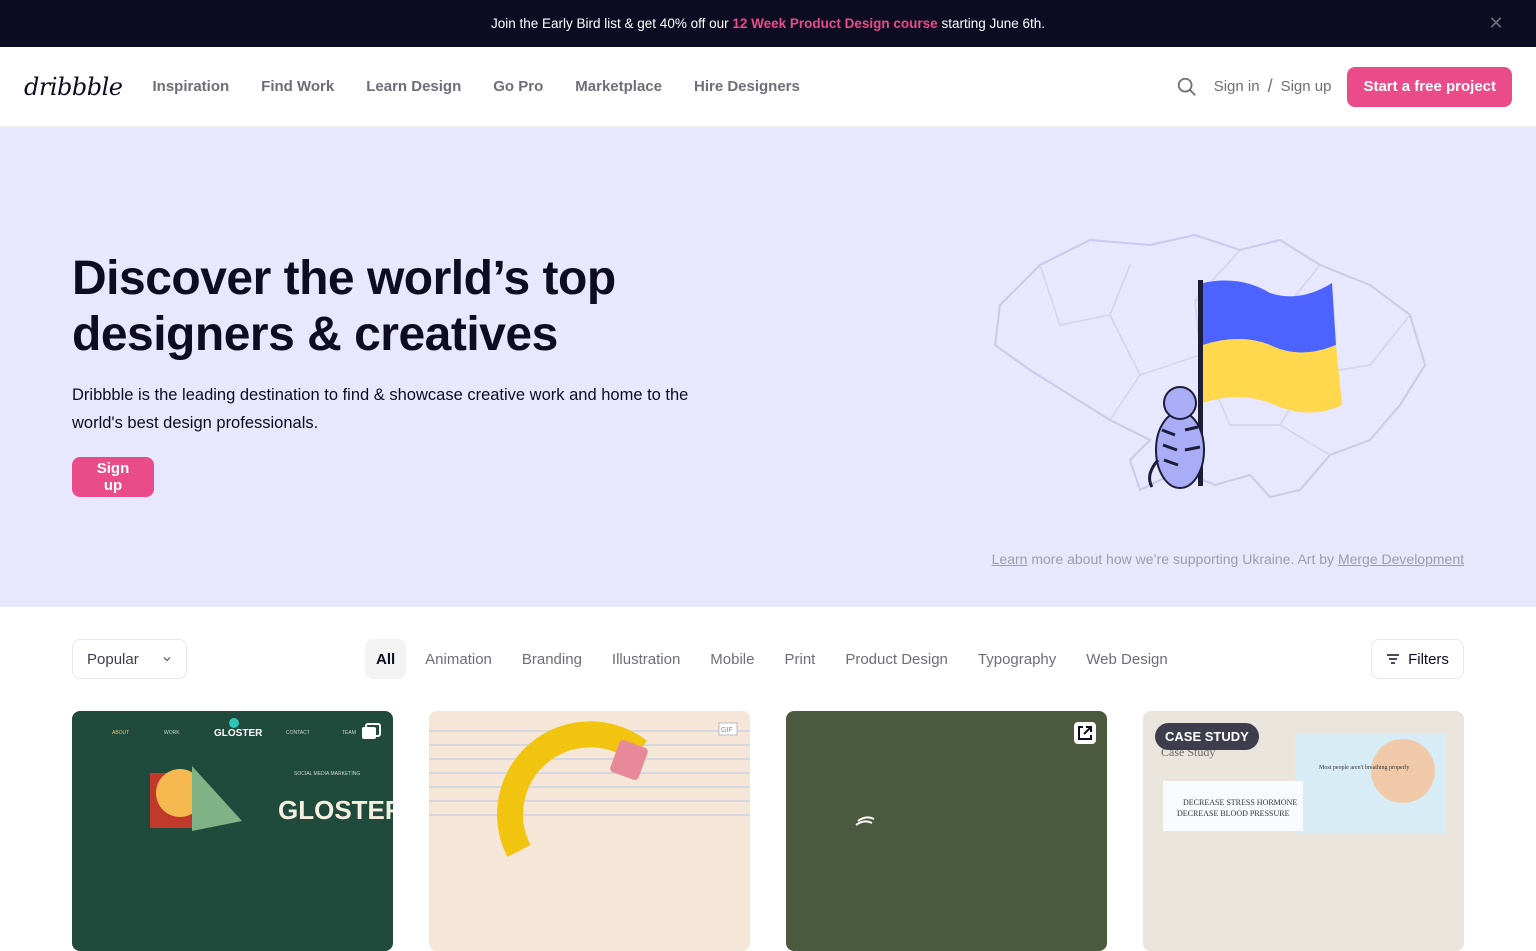 This screenshot has height=951, width=1536. Describe the element at coordinates (344, 278) in the screenshot. I see `hero-title-line1: Discover the world’s top` at that location.